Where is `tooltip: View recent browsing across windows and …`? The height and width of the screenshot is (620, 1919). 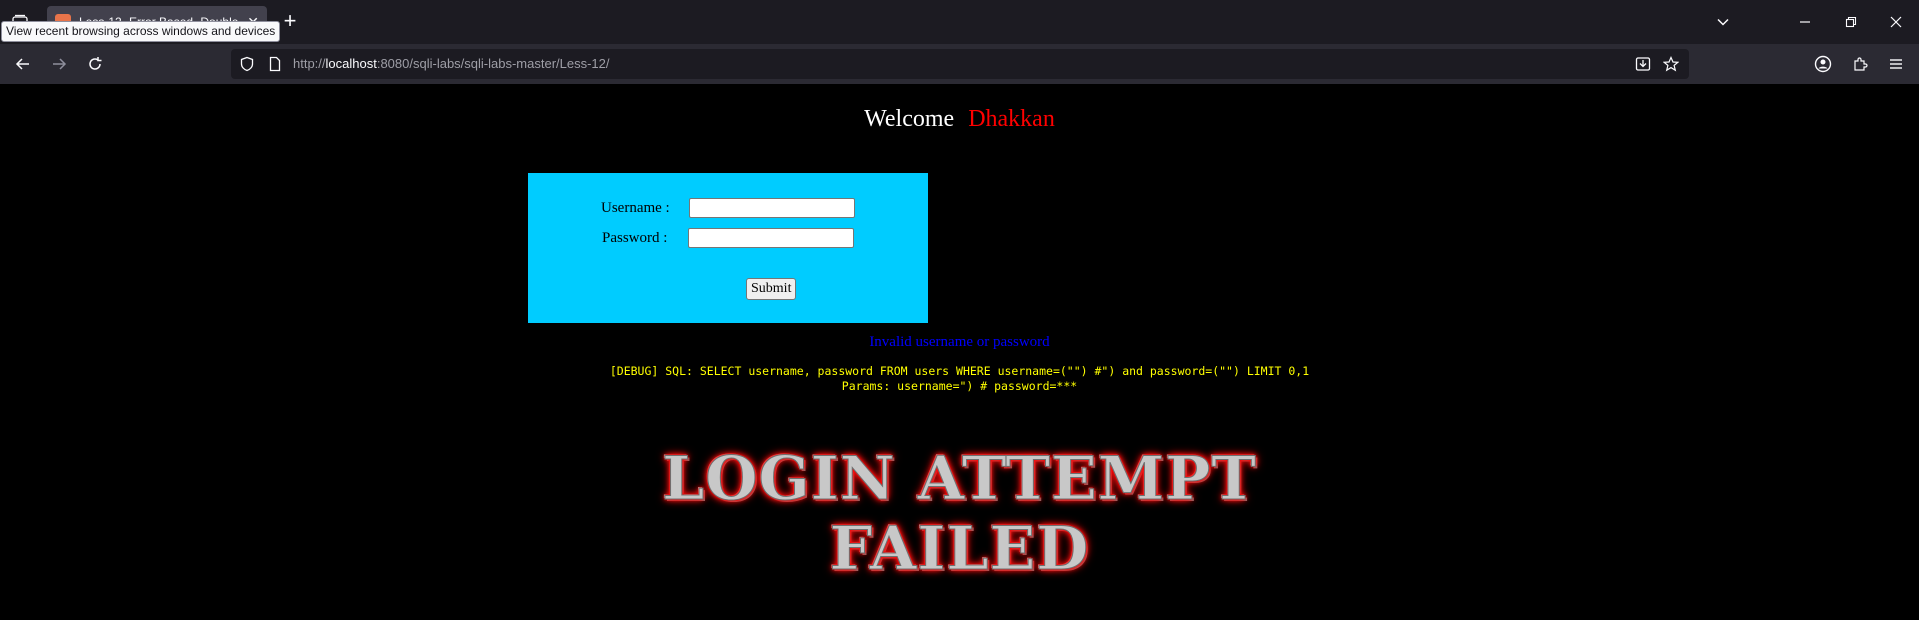
tooltip: View recent browsing across windows and … is located at coordinates (141, 31).